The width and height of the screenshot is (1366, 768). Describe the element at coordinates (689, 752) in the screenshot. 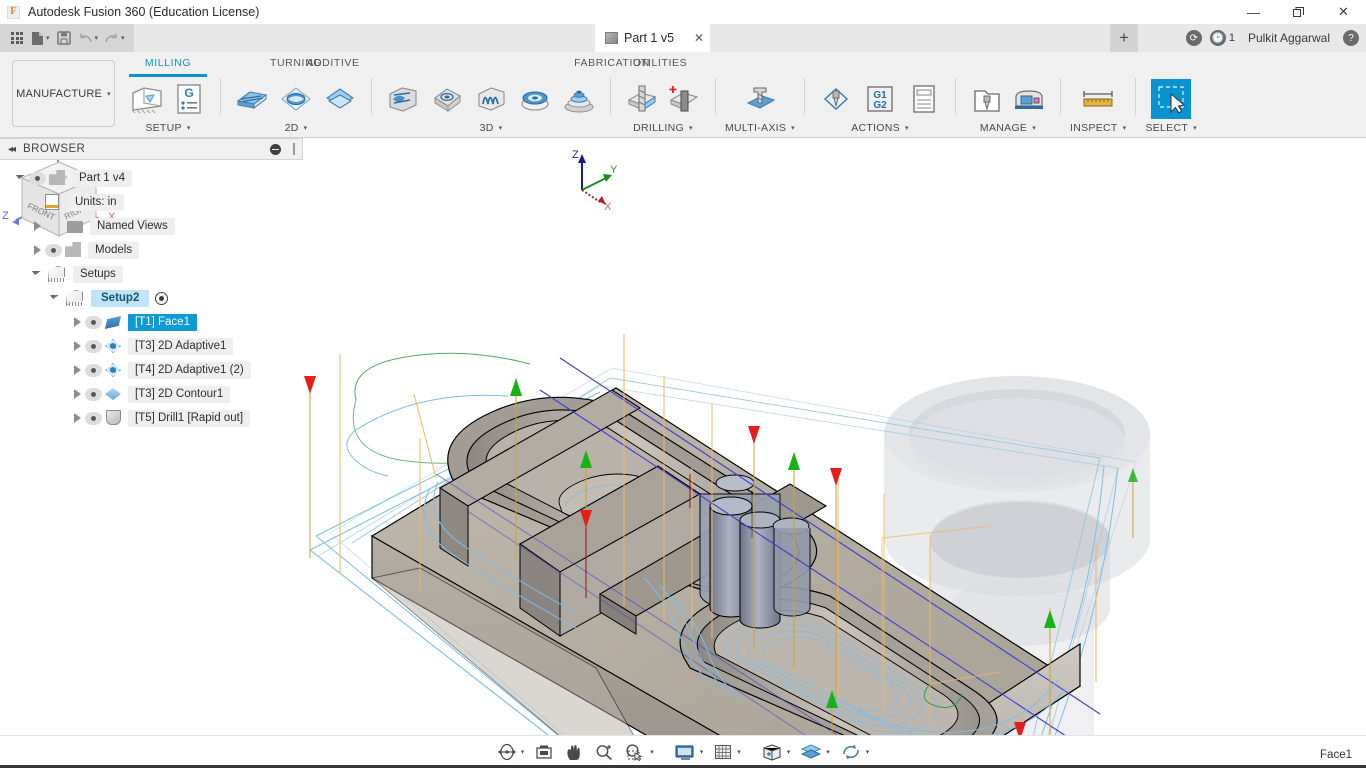

I see `display-settings-button: ▾` at that location.